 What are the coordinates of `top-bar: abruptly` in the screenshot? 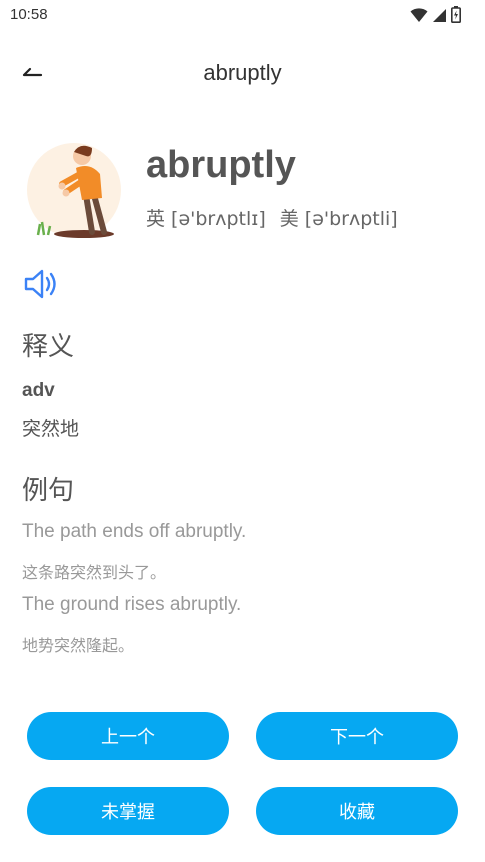 It's located at (242, 74).